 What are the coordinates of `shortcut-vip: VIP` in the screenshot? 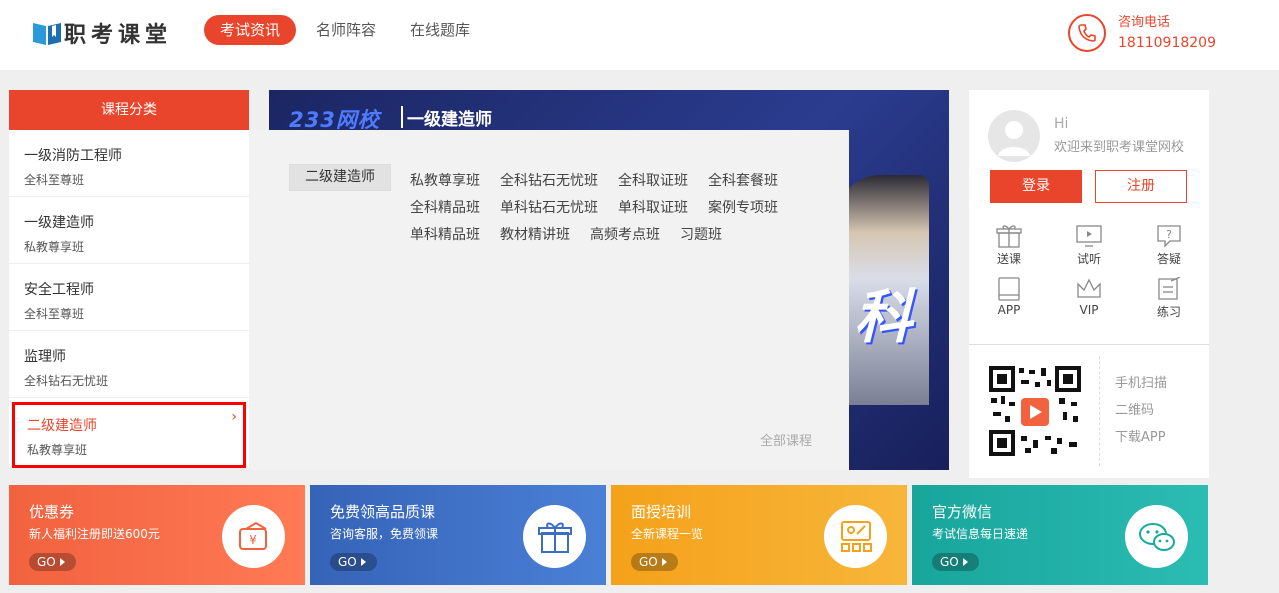 It's located at (1089, 298).